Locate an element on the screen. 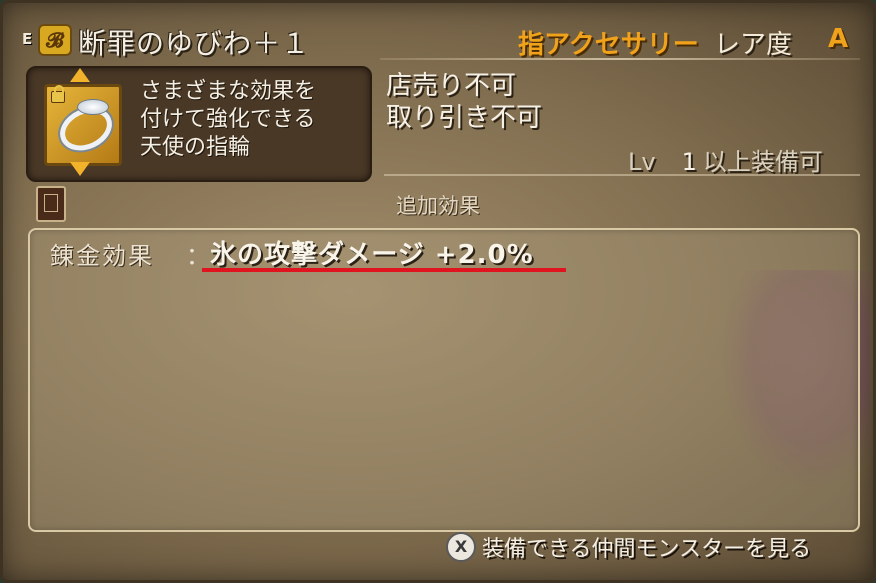  header-divider is located at coordinates (620, 59).